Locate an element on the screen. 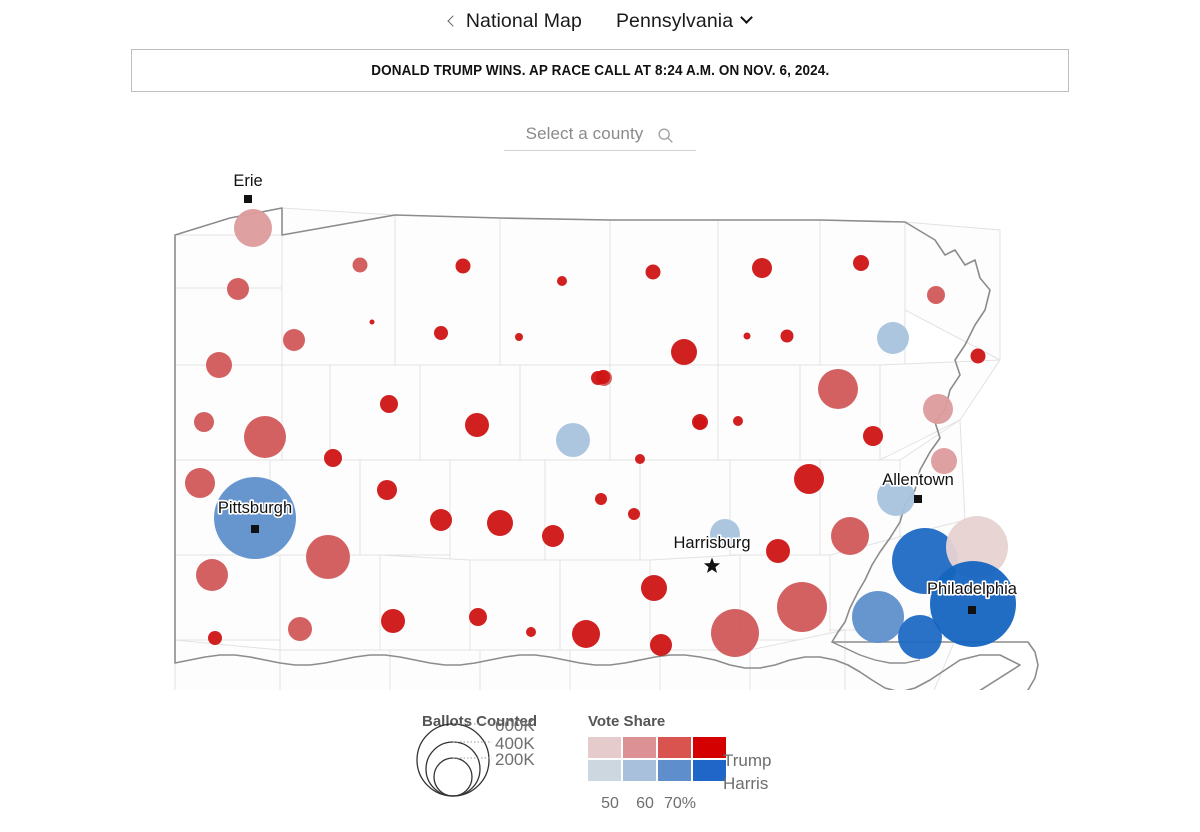 This screenshot has width=1200, height=832. state-selector-dropdown: Pennsylvania is located at coordinates (684, 21).